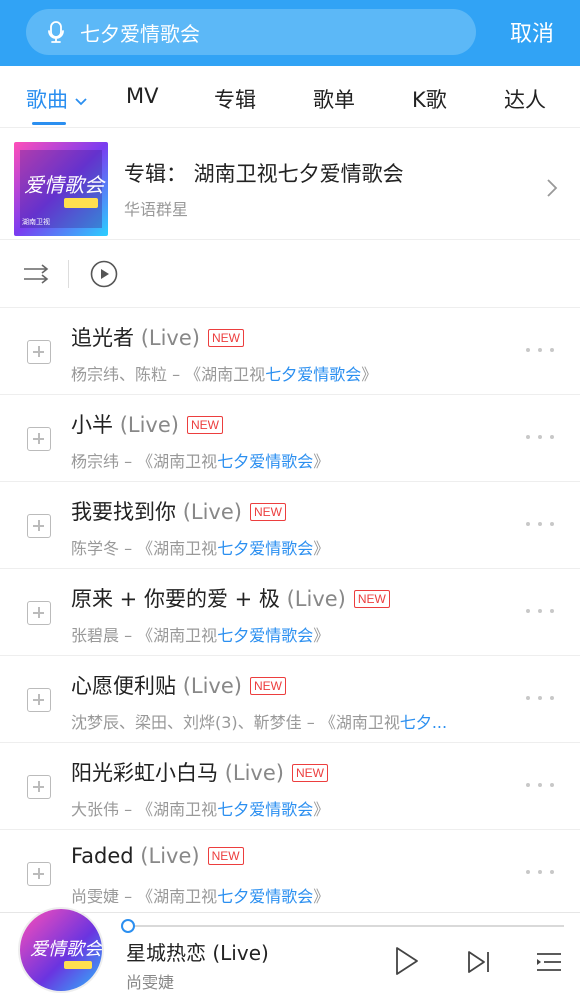 The width and height of the screenshot is (580, 998). Describe the element at coordinates (144, 773) in the screenshot. I see `song-title: 阳光彩虹小白马` at that location.